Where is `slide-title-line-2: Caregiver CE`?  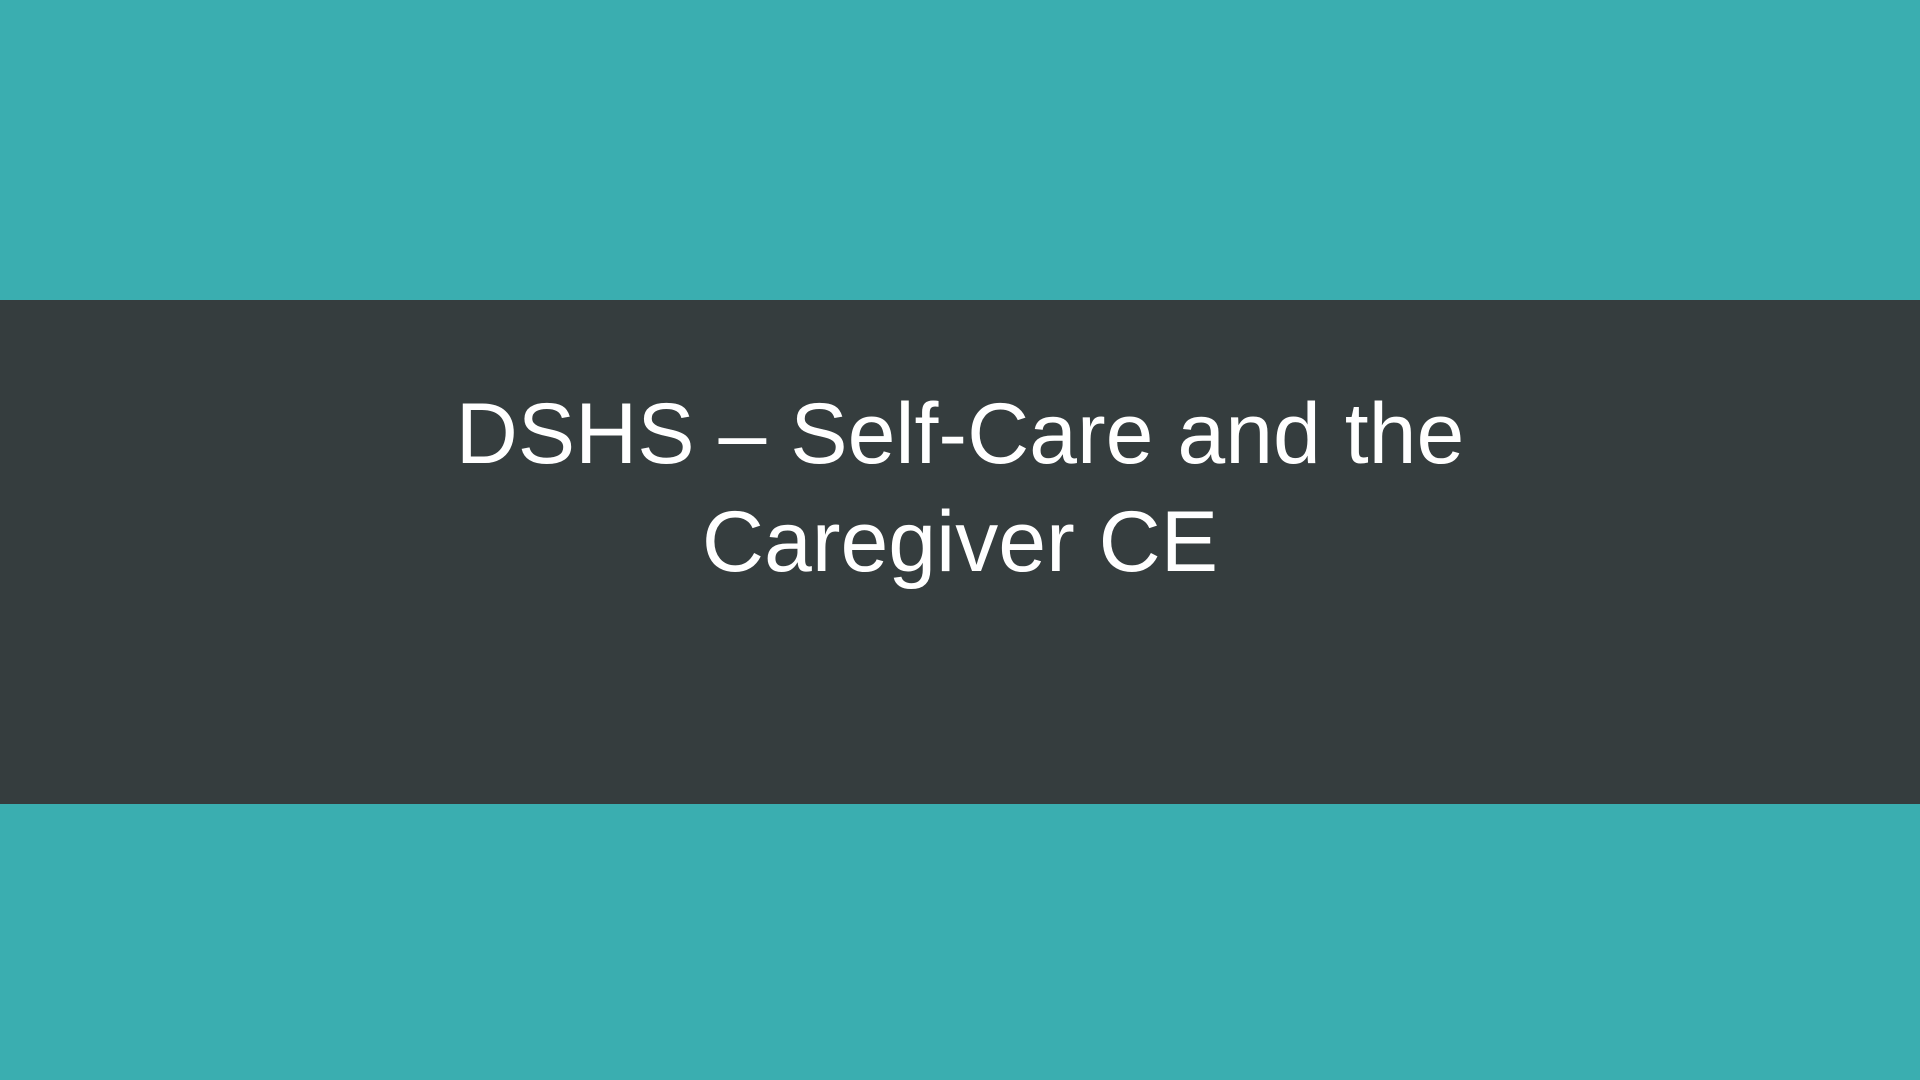 slide-title-line-2: Caregiver CE is located at coordinates (960, 542).